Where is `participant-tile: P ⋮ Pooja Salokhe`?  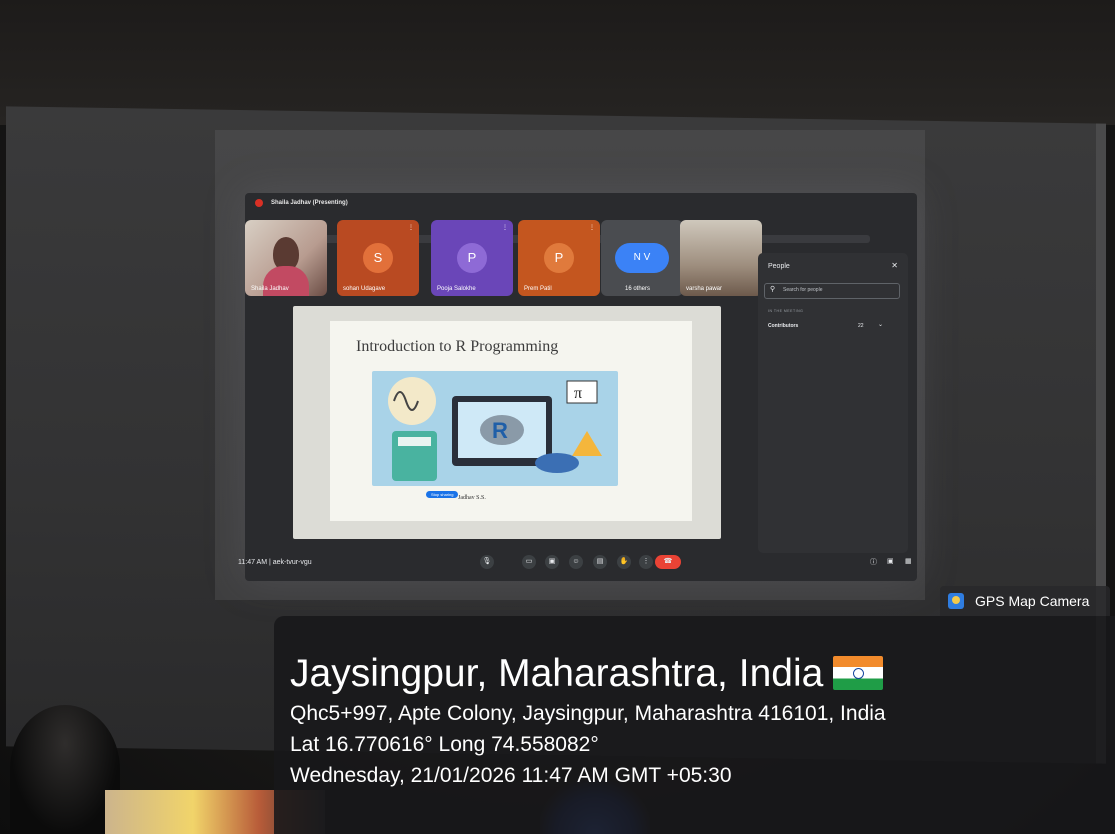 participant-tile: P ⋮ Pooja Salokhe is located at coordinates (472, 258).